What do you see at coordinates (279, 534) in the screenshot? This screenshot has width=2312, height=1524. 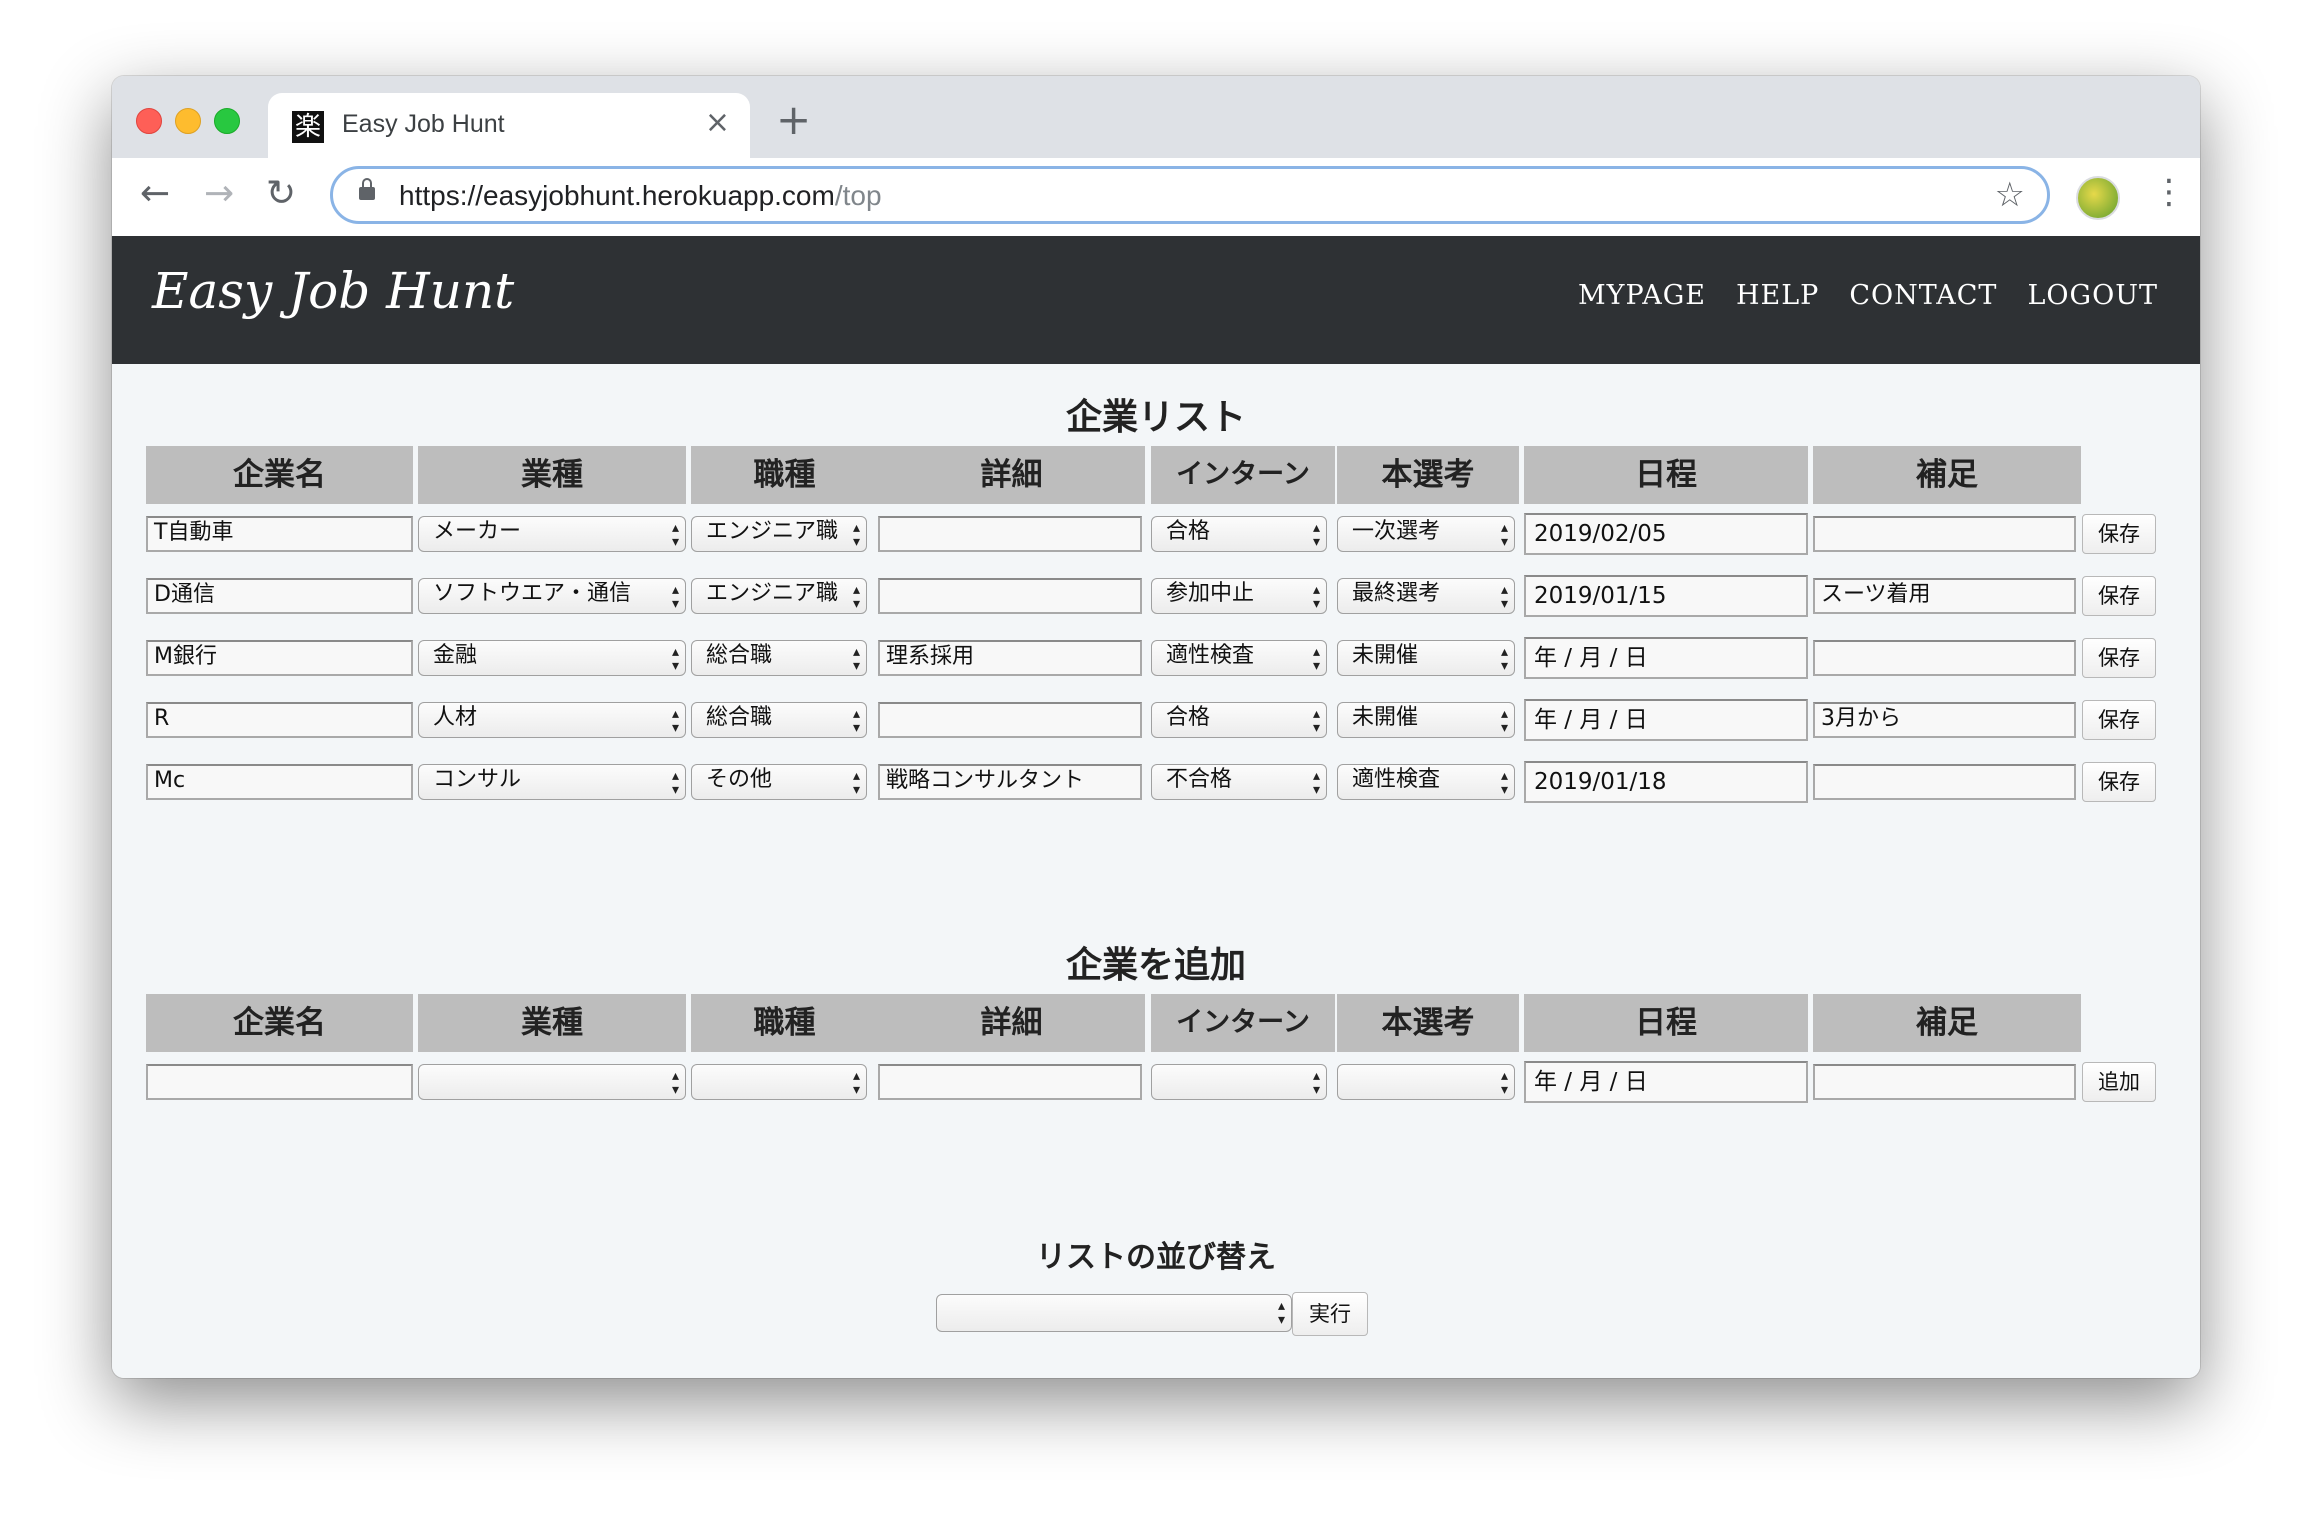 I see `row-company-name-input: T自動車` at bounding box center [279, 534].